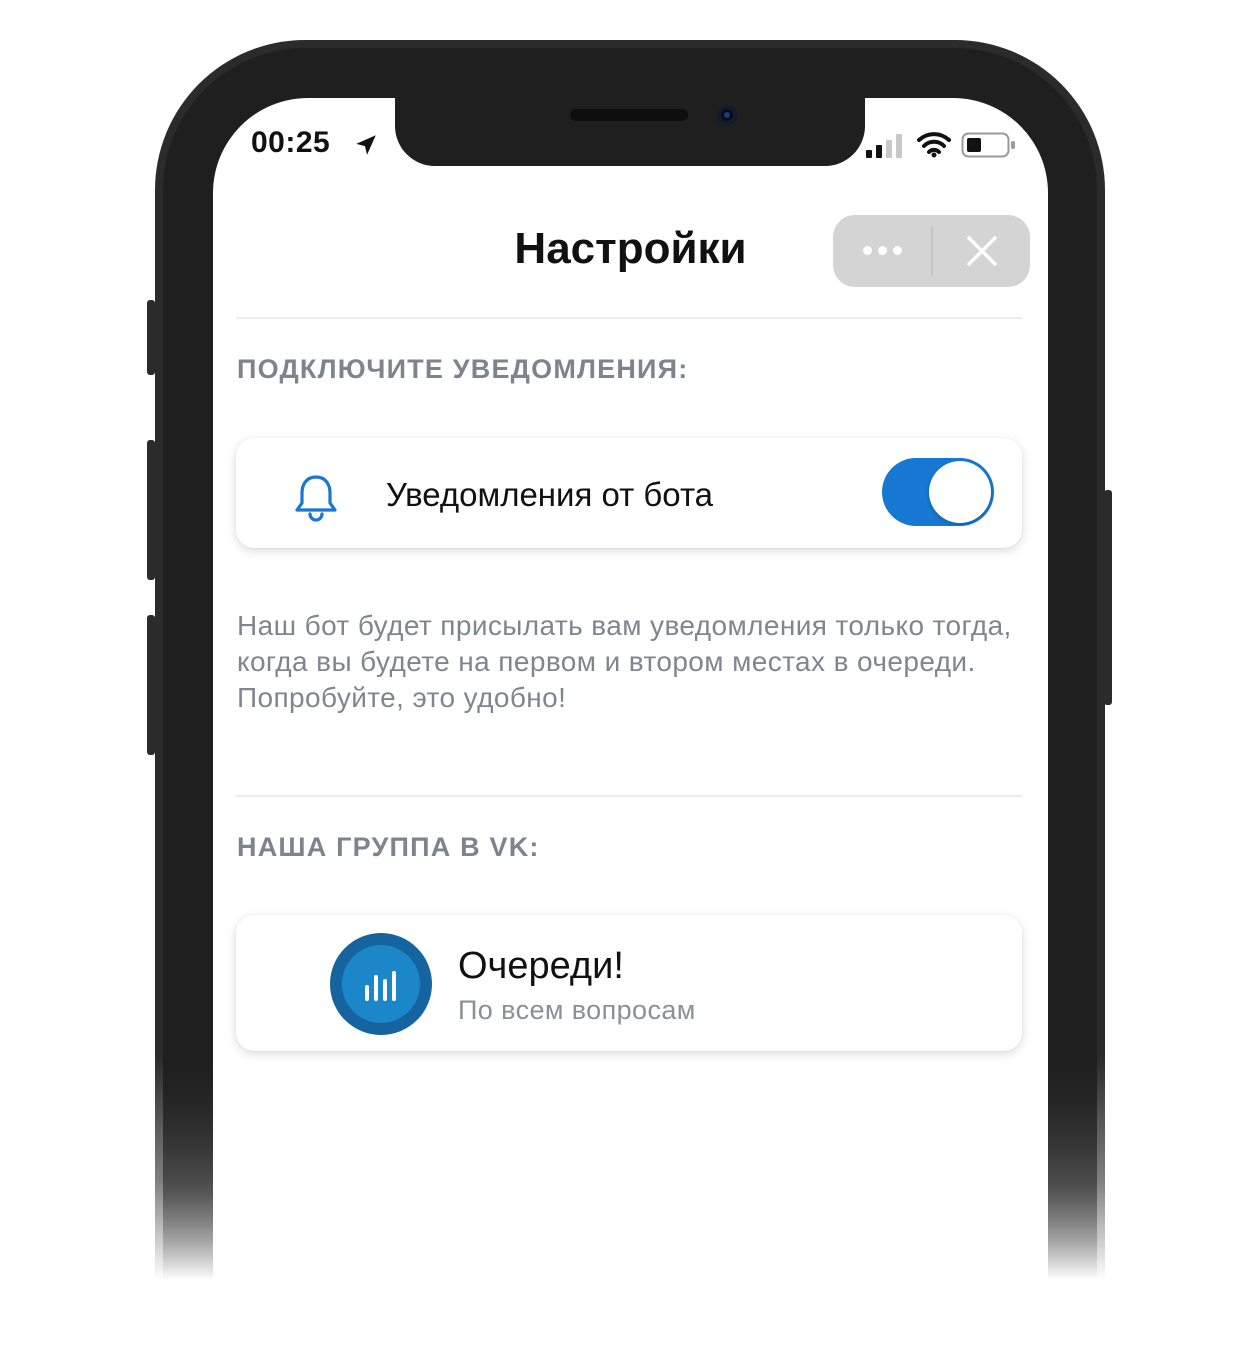 This screenshot has height=1359, width=1259. Describe the element at coordinates (630, 1208) in the screenshot. I see `screen-fade` at that location.